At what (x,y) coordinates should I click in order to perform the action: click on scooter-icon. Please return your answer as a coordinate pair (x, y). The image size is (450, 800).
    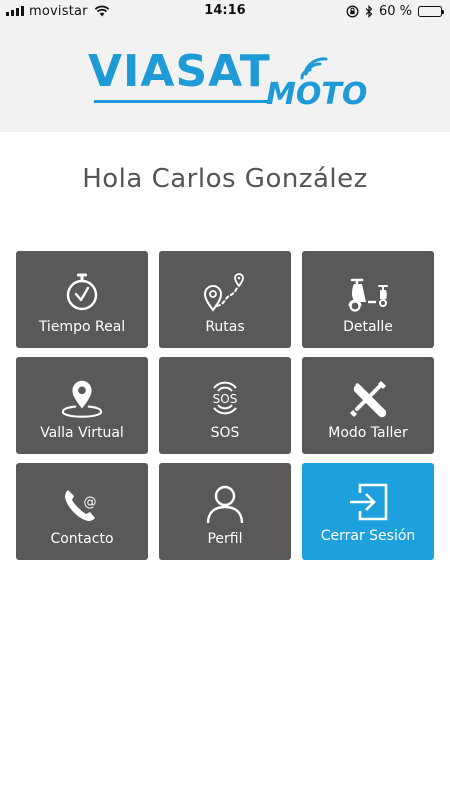
    Looking at the image, I should click on (368, 292).